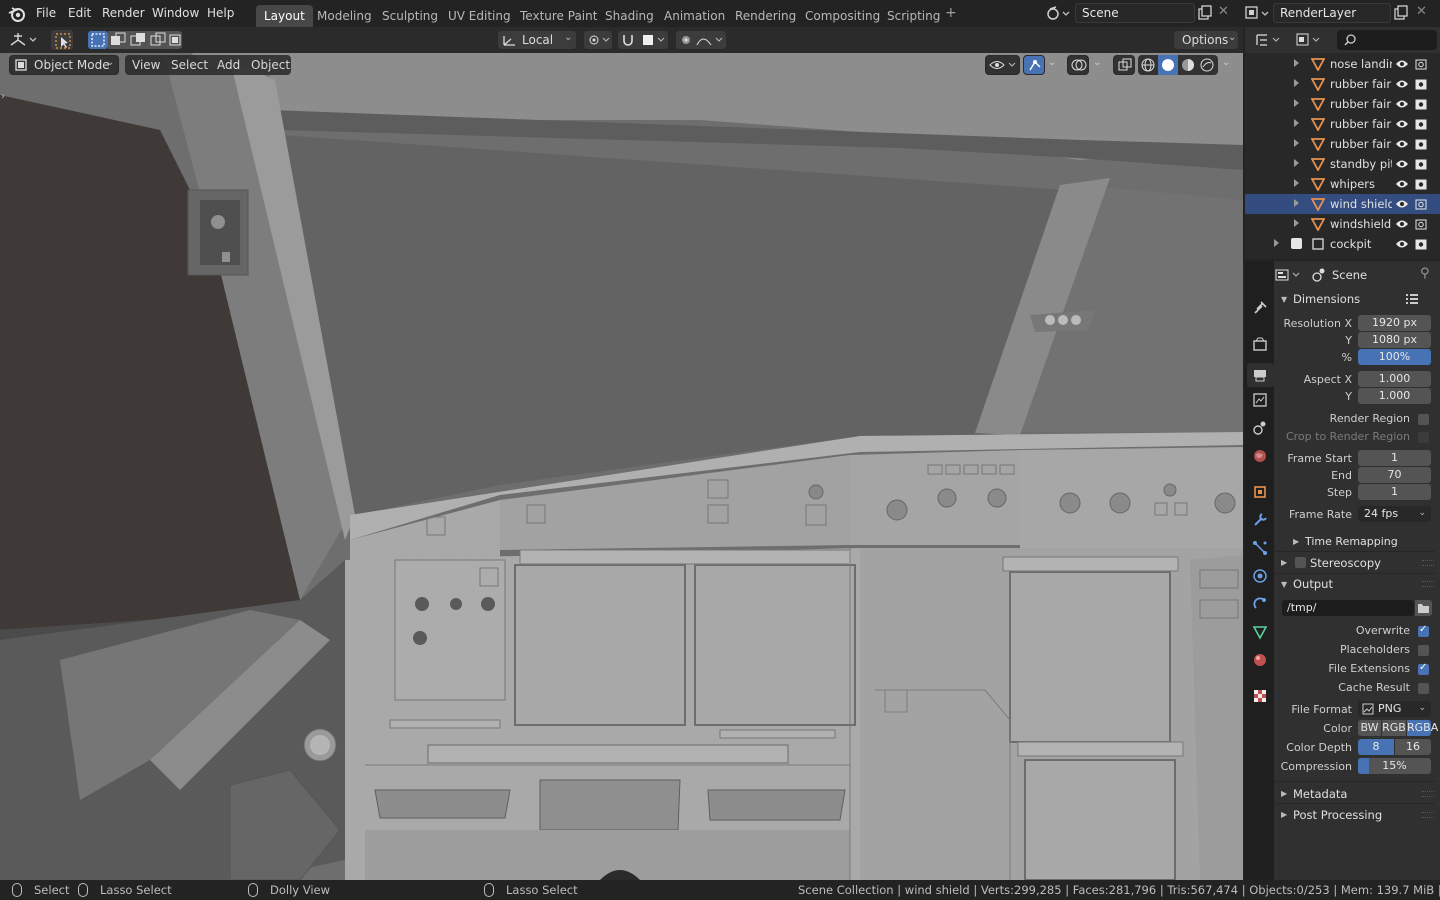 The image size is (1440, 900). I want to click on gizmo-chevron-icon: ⌄, so click(1052, 62).